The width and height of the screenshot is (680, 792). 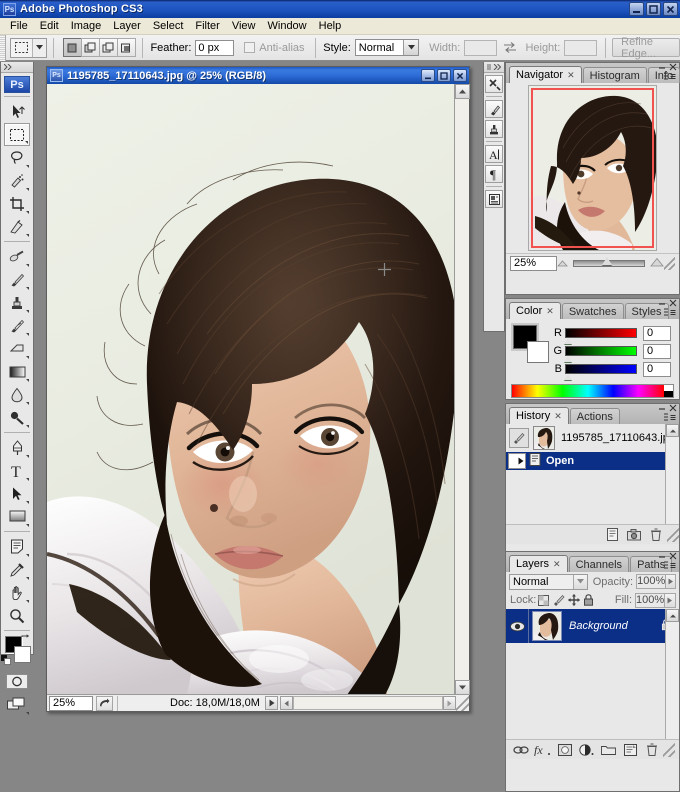 What do you see at coordinates (652, 750) in the screenshot?
I see `delete-layer-button` at bounding box center [652, 750].